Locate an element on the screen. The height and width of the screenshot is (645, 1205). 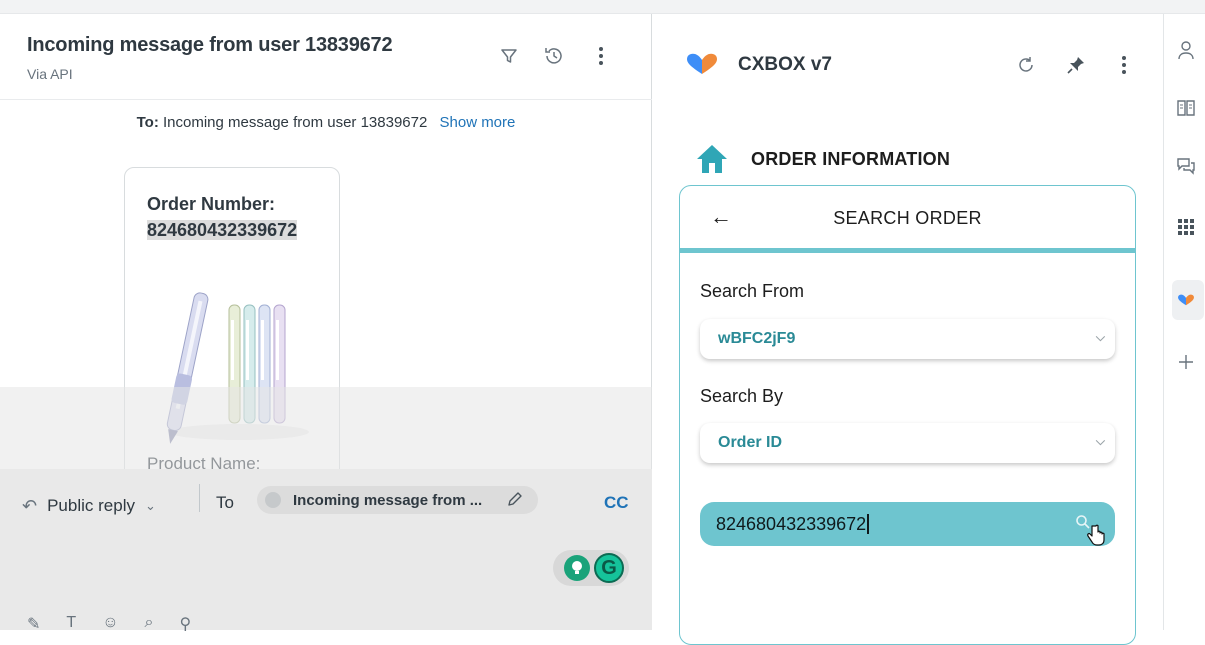
edit-icon is located at coordinates (515, 501).